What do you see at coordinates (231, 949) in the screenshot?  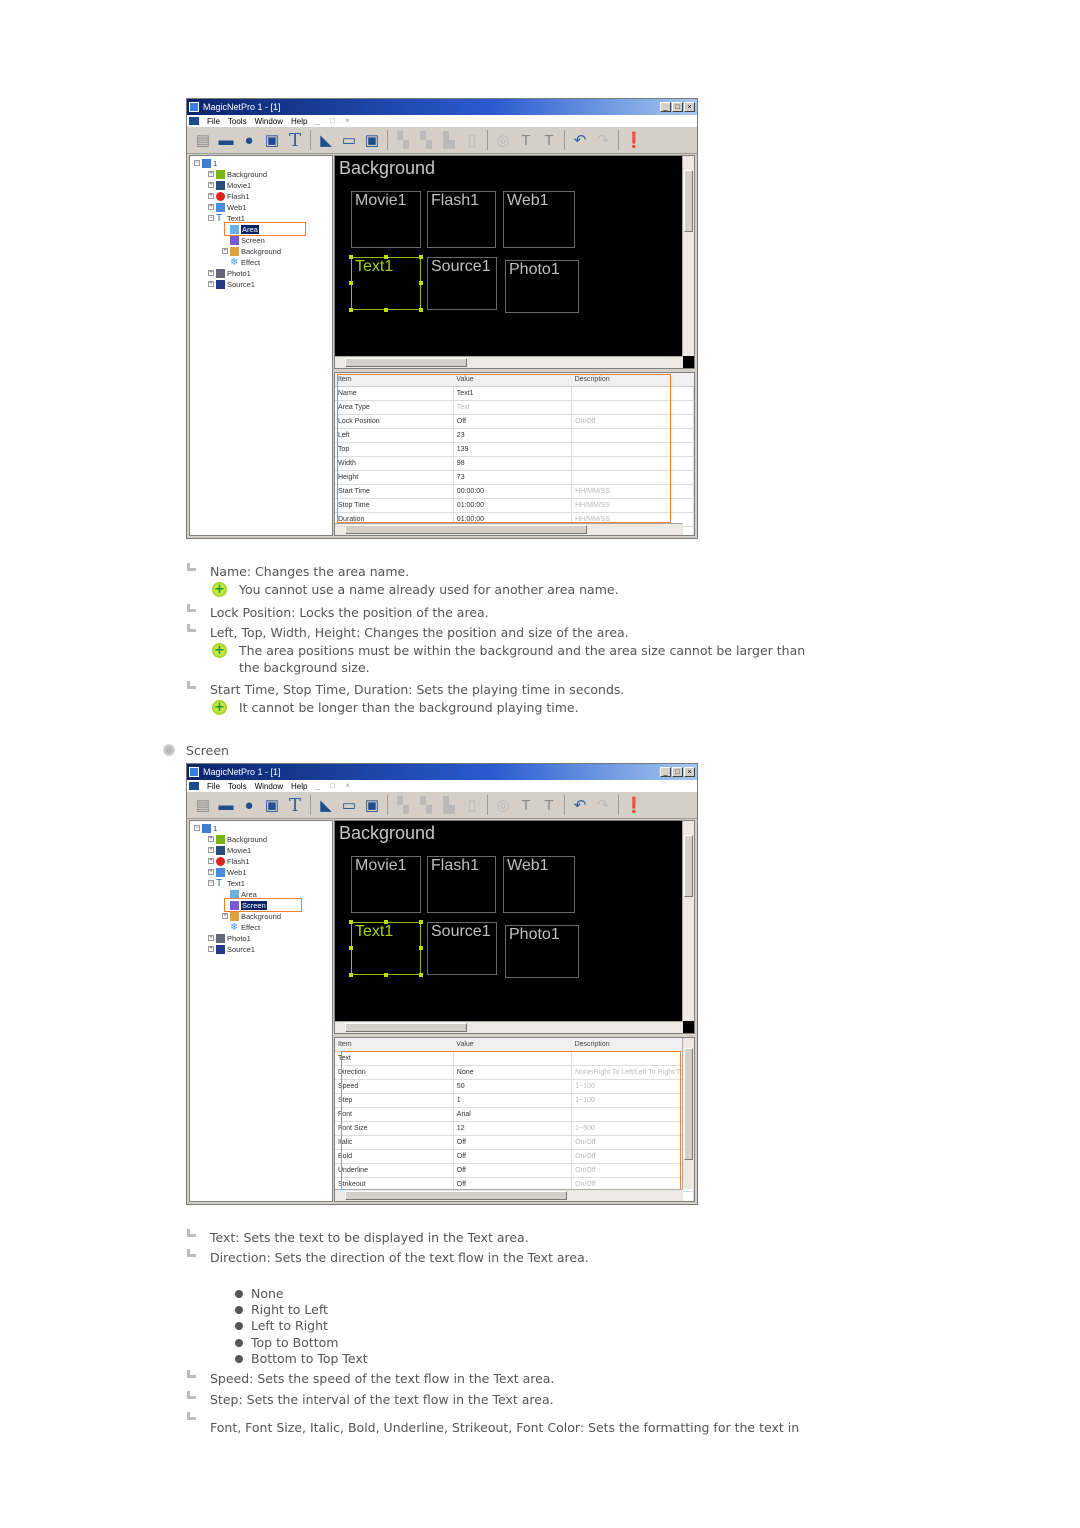 I see `tree-item-source1: + Source1` at bounding box center [231, 949].